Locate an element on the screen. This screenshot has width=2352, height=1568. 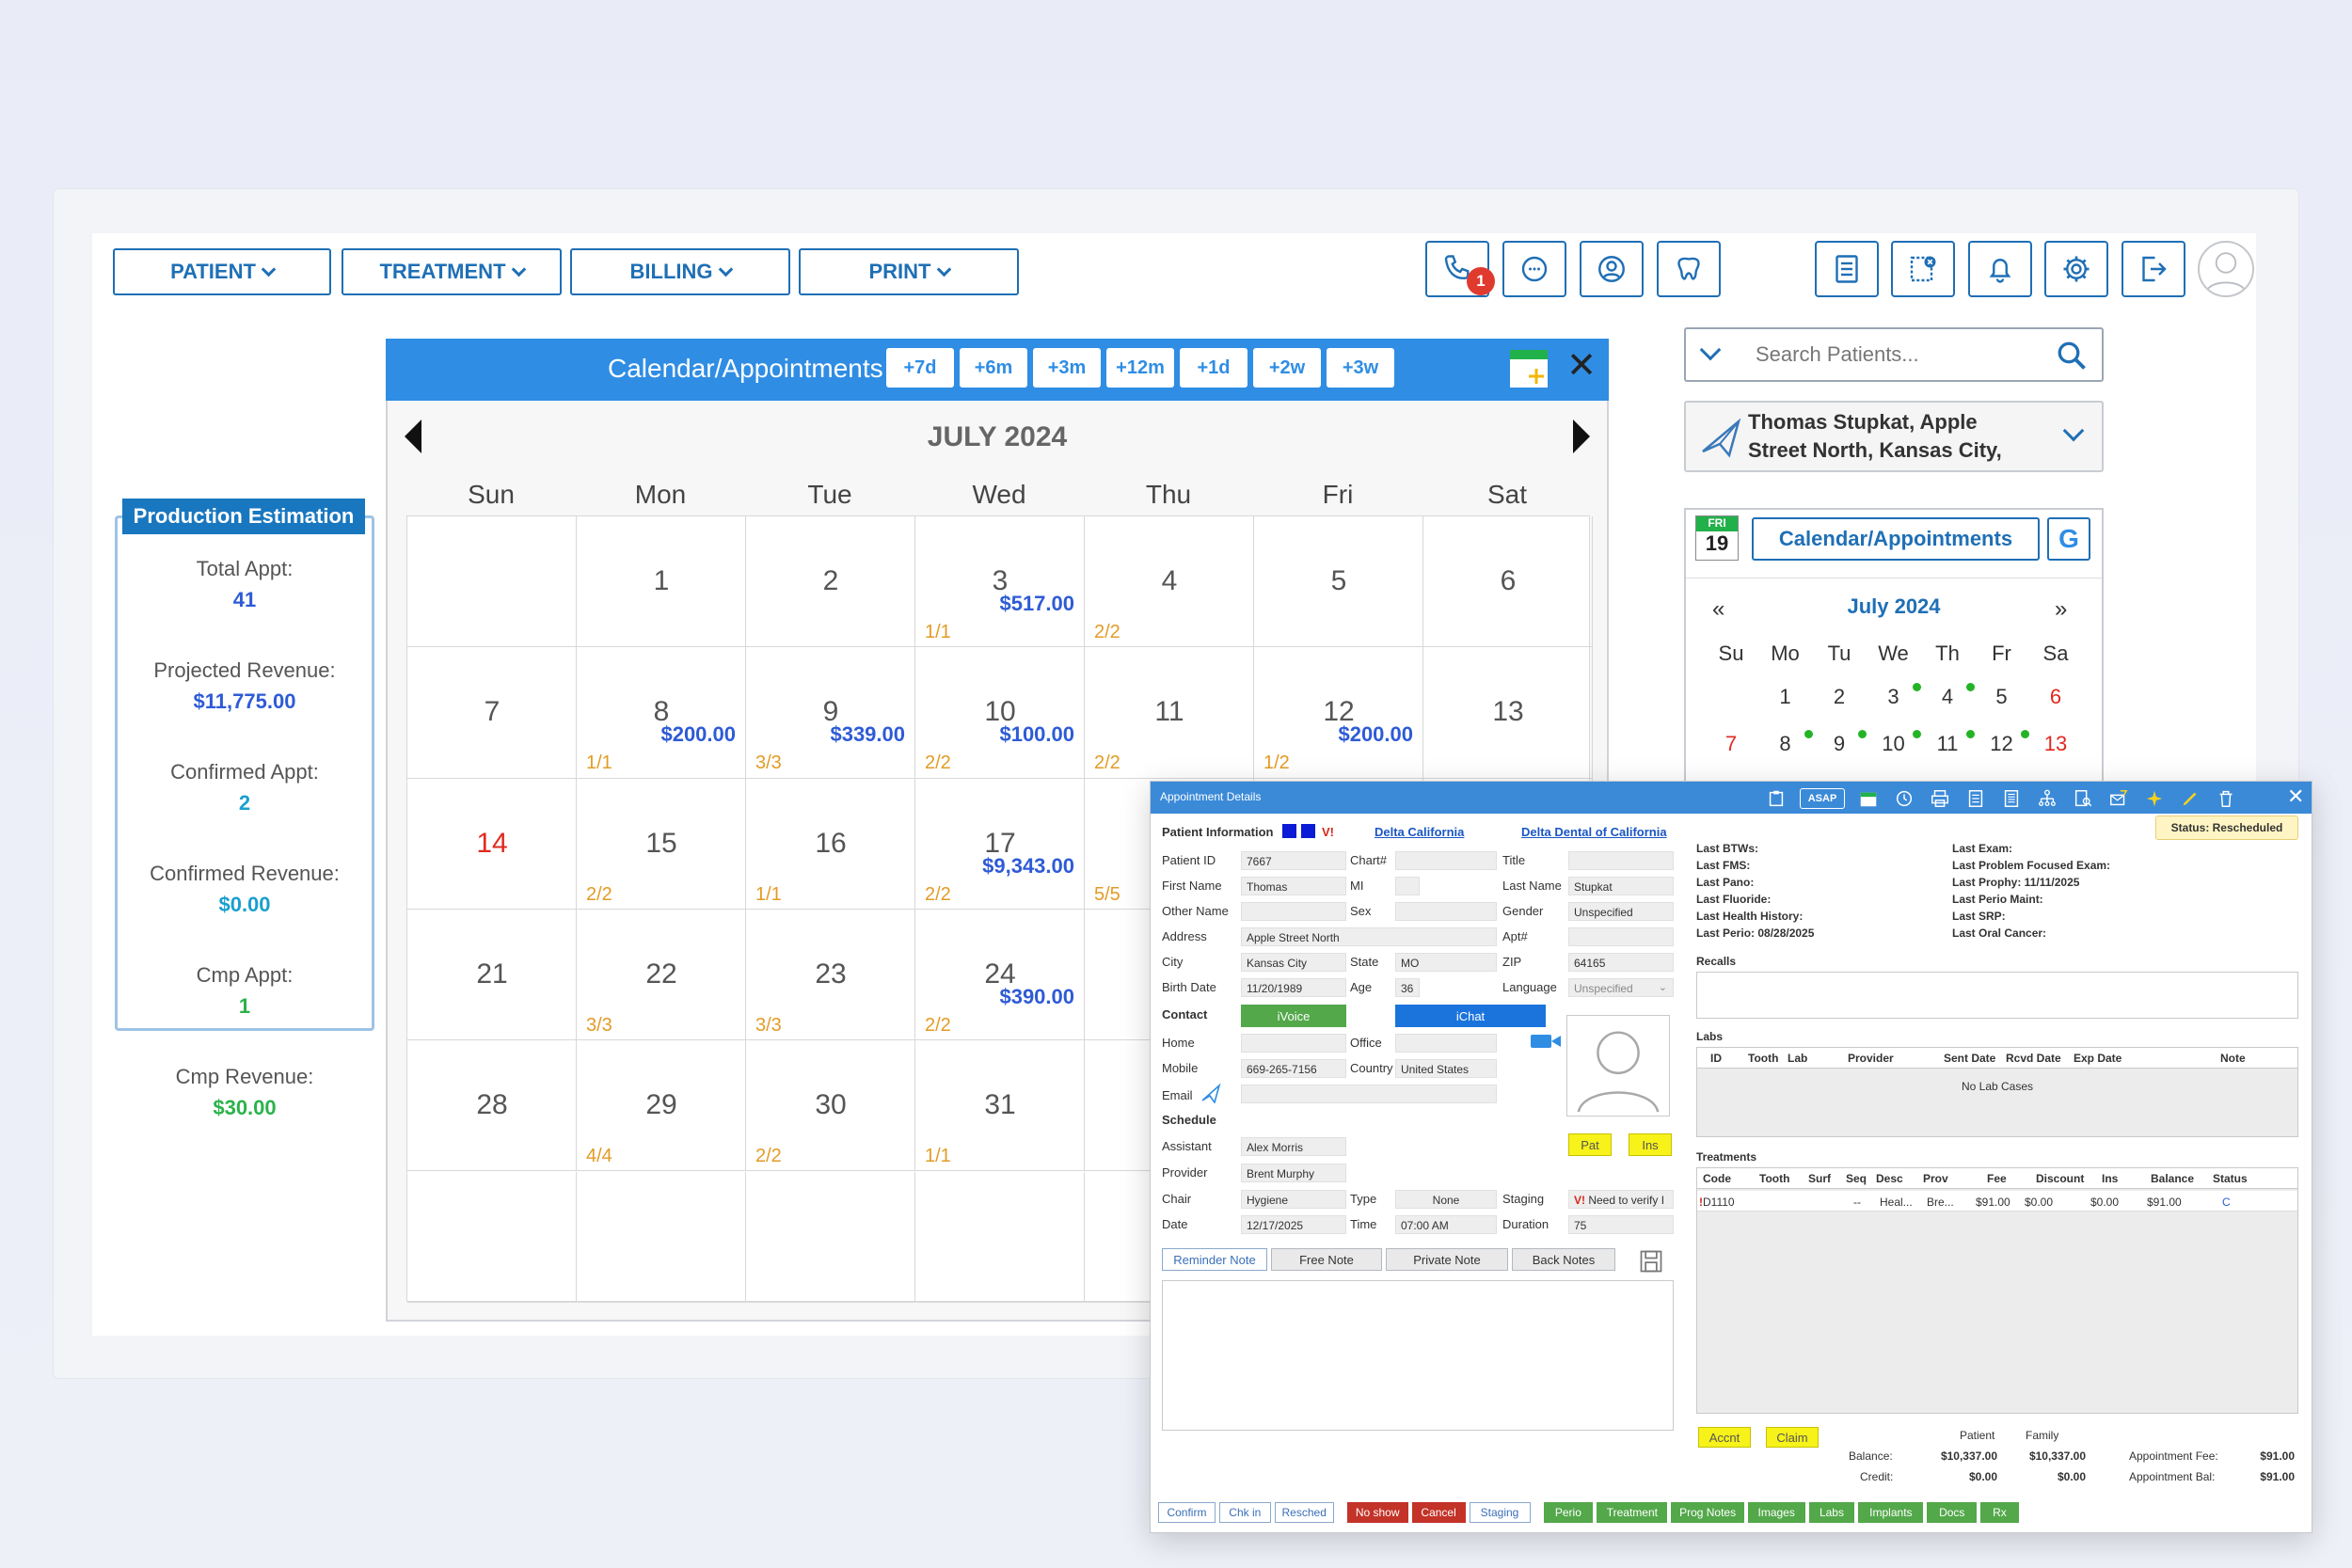
calendar-day-cell: 23 3/3 is located at coordinates (830, 975).